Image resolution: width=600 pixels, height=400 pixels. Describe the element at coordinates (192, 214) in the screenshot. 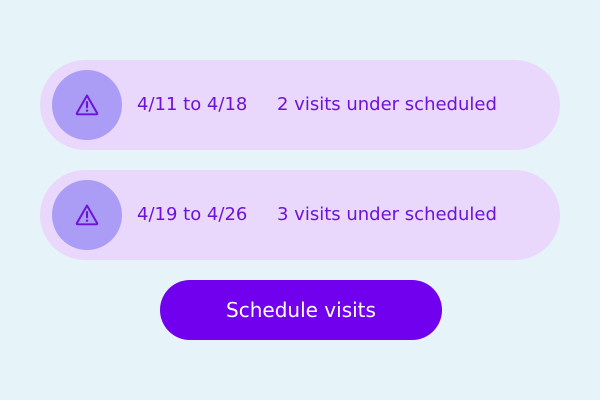

I see `date-range-label: 4/19 to 4/26` at that location.